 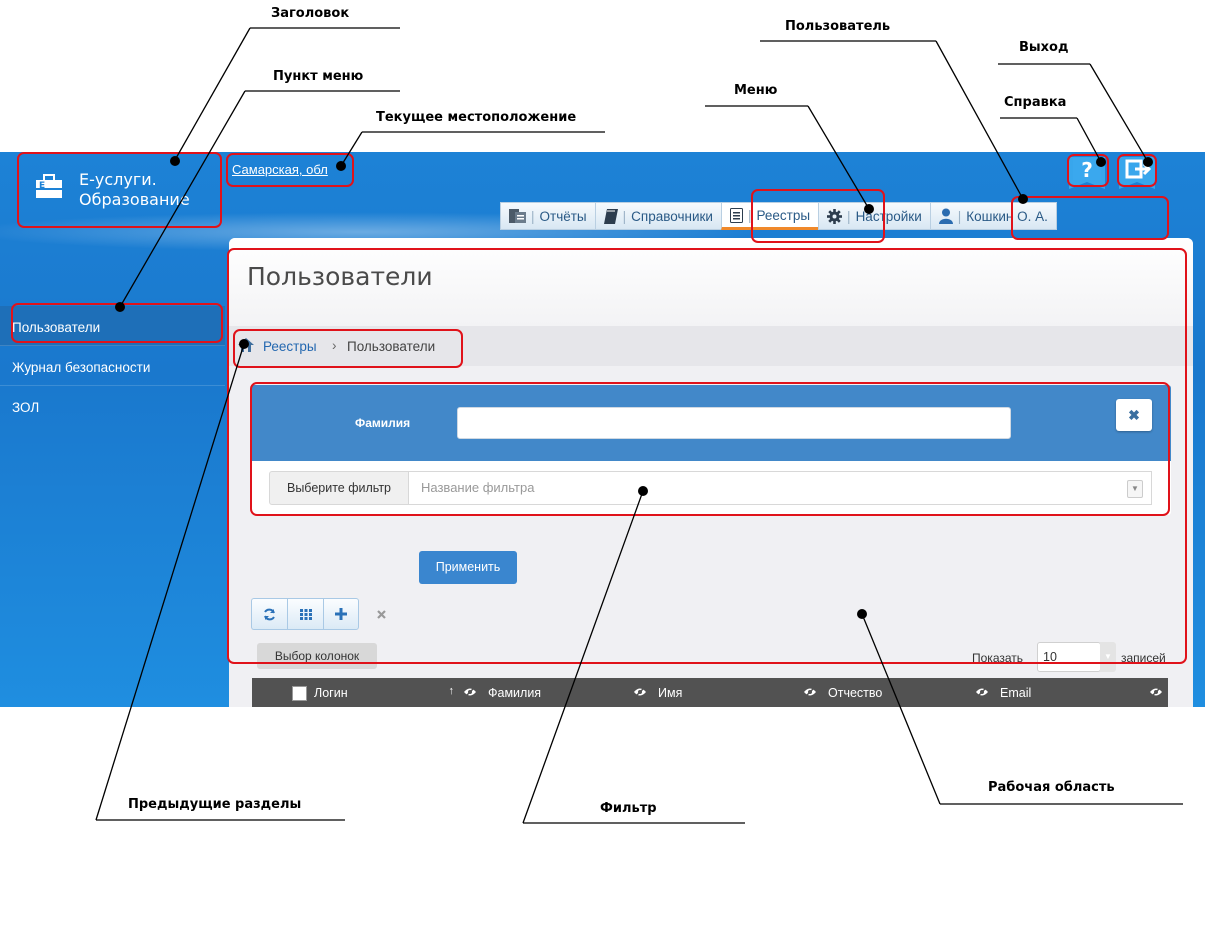 I want to click on annotation-work-area: Рабочая область, so click(x=1051, y=787).